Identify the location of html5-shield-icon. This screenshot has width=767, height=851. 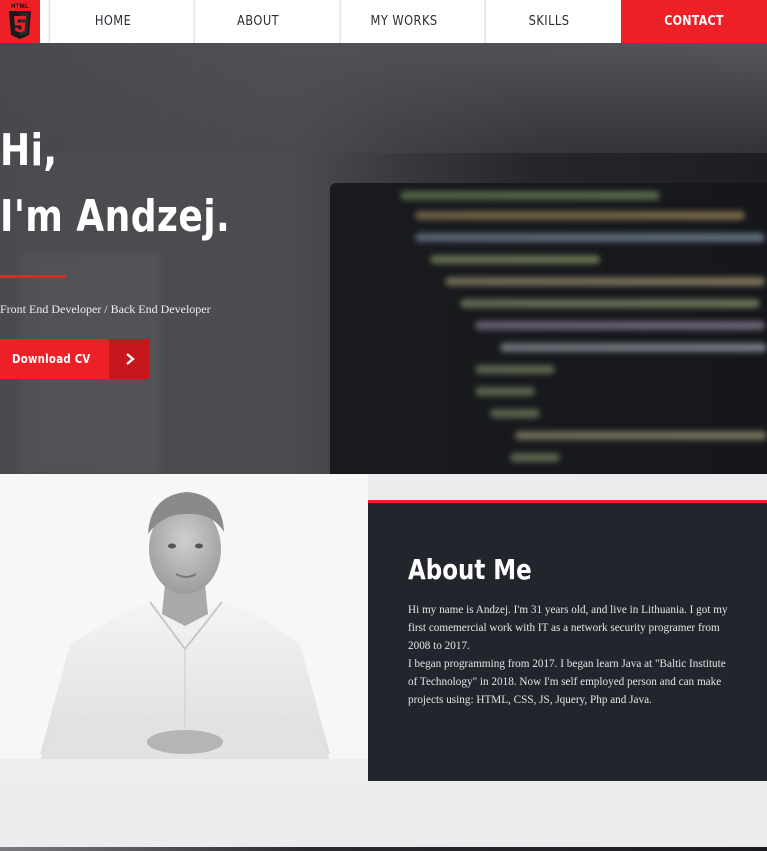
(20, 25).